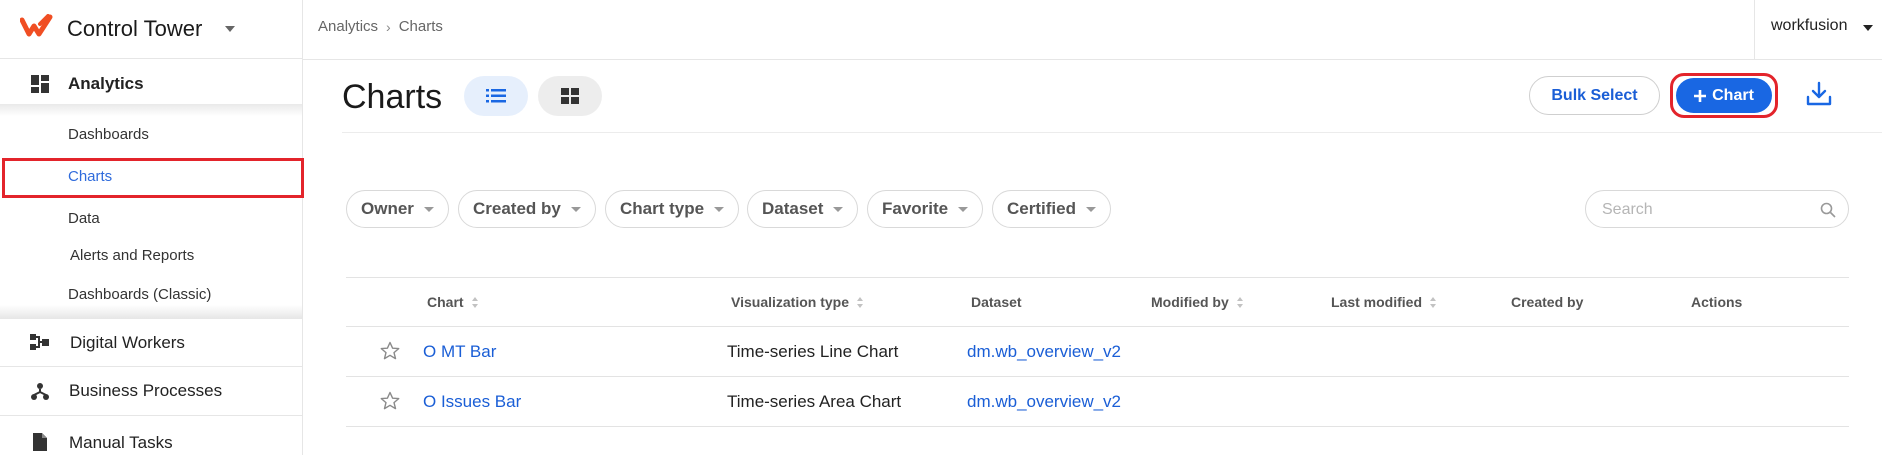 The image size is (1882, 455). What do you see at coordinates (1733, 95) in the screenshot?
I see `add-chart-label: Chart` at bounding box center [1733, 95].